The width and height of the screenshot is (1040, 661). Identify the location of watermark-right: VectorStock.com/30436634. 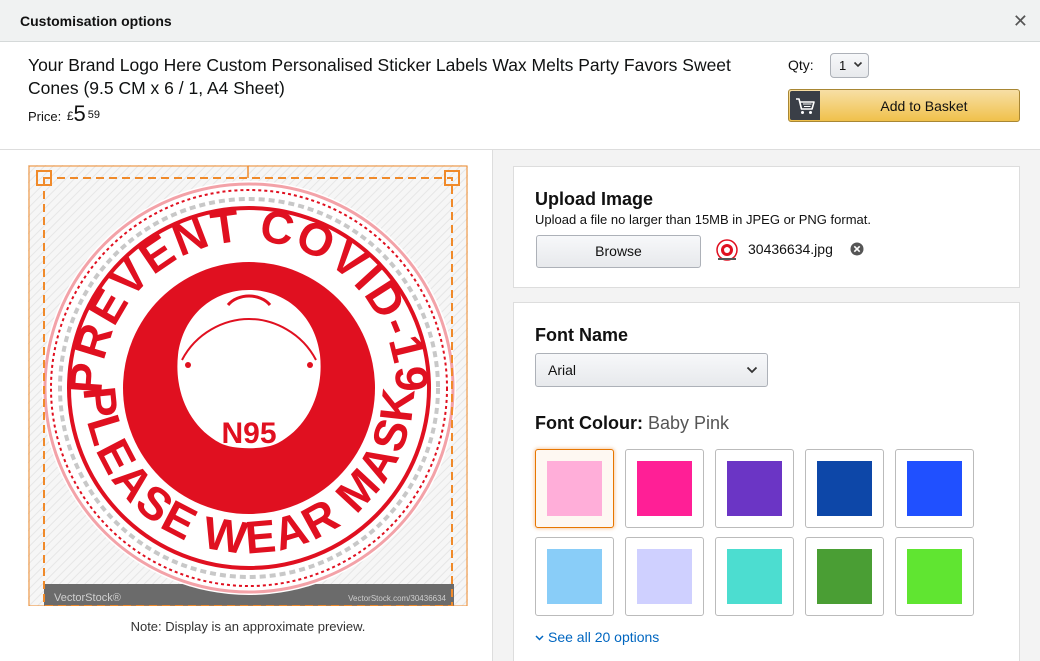
(397, 598).